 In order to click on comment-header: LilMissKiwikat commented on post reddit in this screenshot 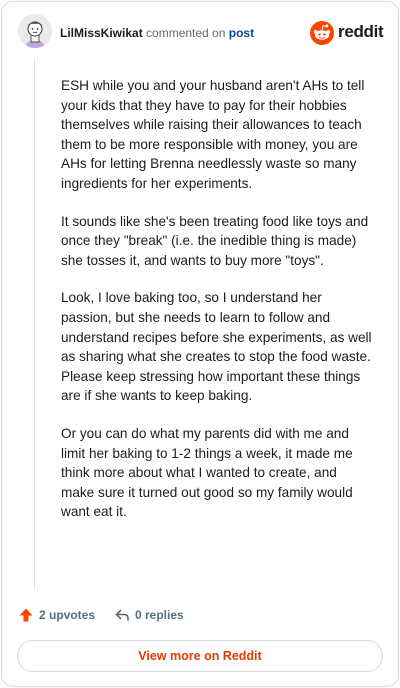, I will do `click(201, 32)`.